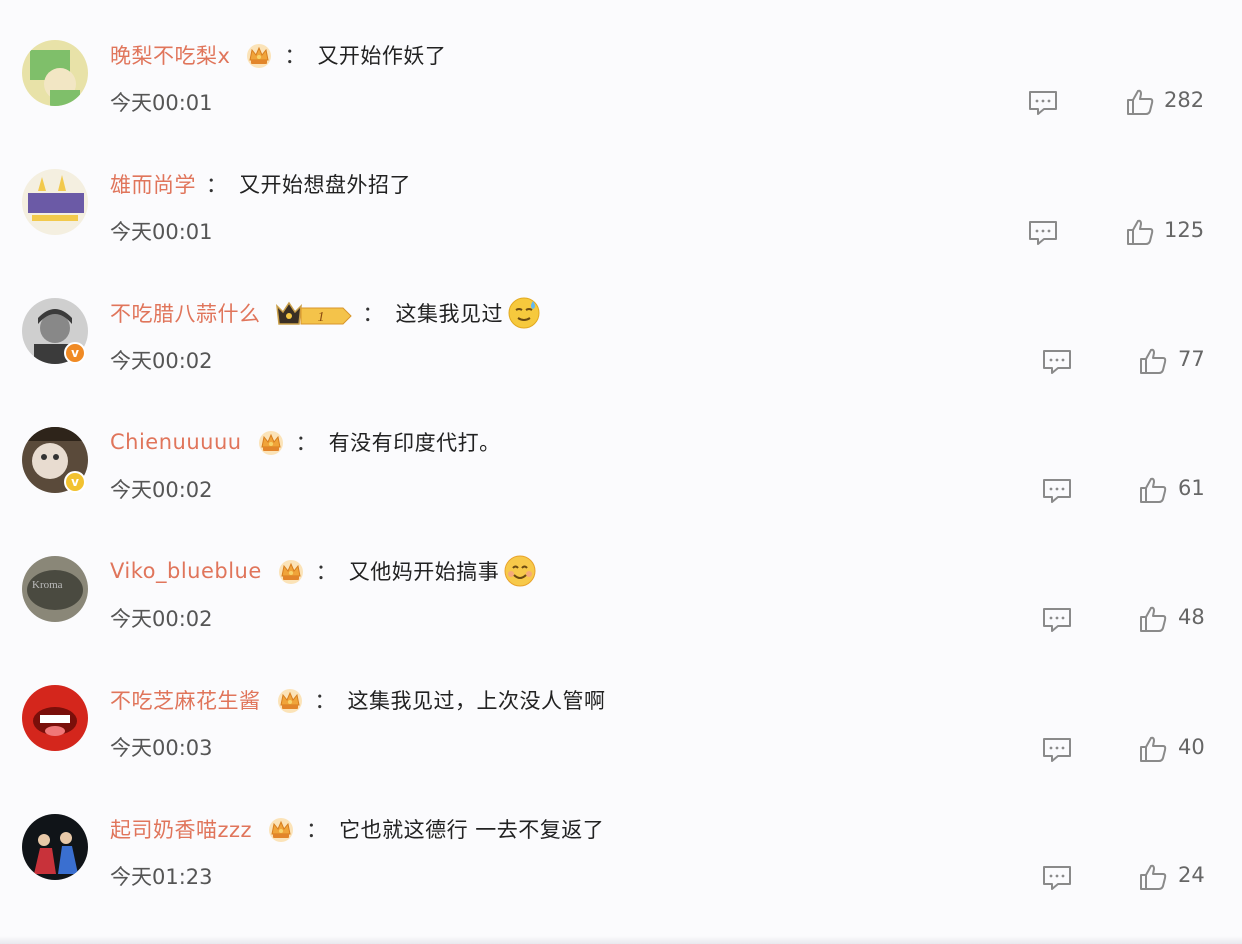 This screenshot has height=944, width=1242. I want to click on comment-text: 它也就这德行 一去不复返了, so click(472, 830).